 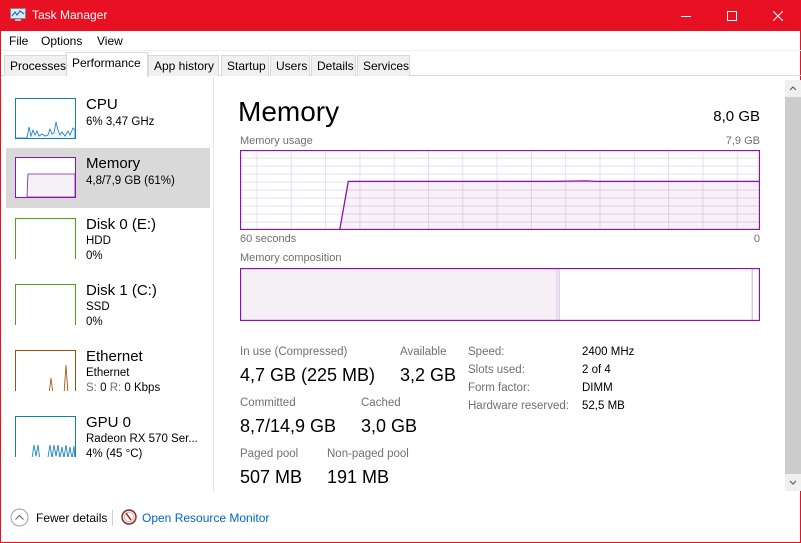 What do you see at coordinates (120, 122) in the screenshot?
I see `sidebar-cpu-usage: 6% 3,47 GHz` at bounding box center [120, 122].